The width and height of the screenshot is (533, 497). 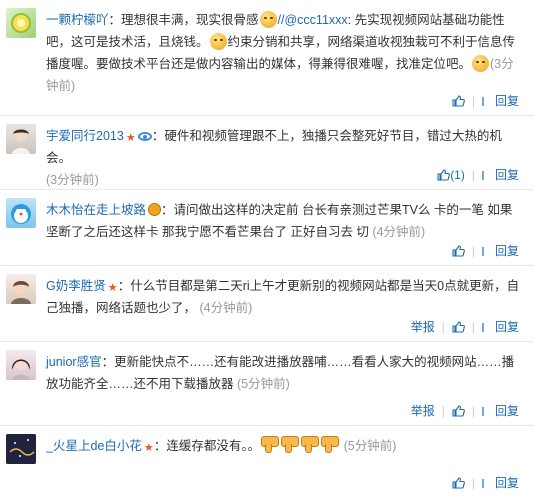 I want to click on eye-icon, so click(x=144, y=136).